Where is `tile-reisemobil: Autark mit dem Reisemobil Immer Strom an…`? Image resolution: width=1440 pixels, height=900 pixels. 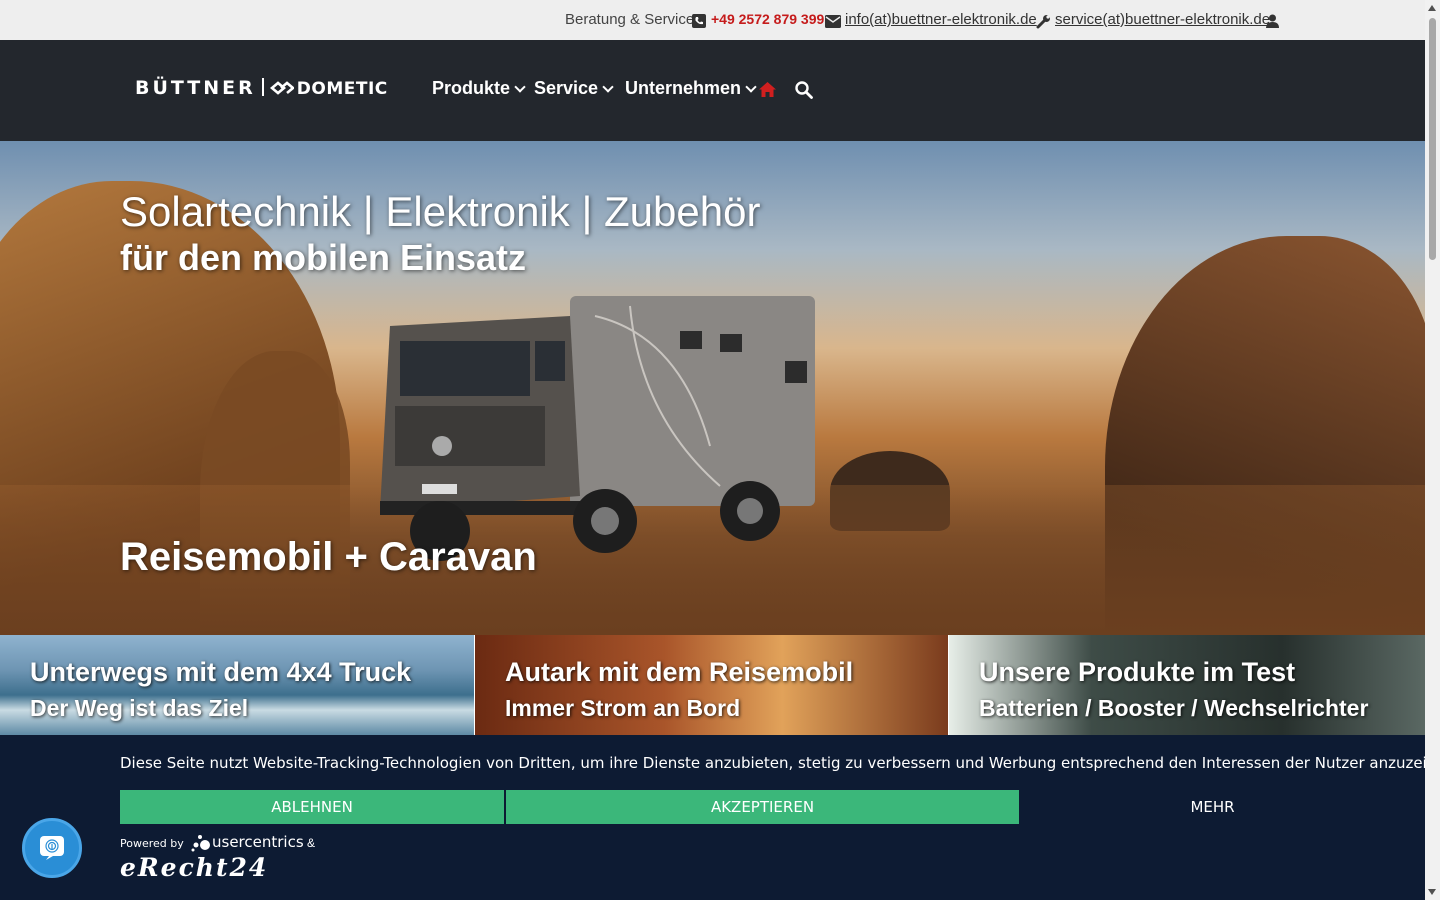
tile-reisemobil: Autark mit dem Reisemobil Immer Strom an… is located at coordinates (711, 685).